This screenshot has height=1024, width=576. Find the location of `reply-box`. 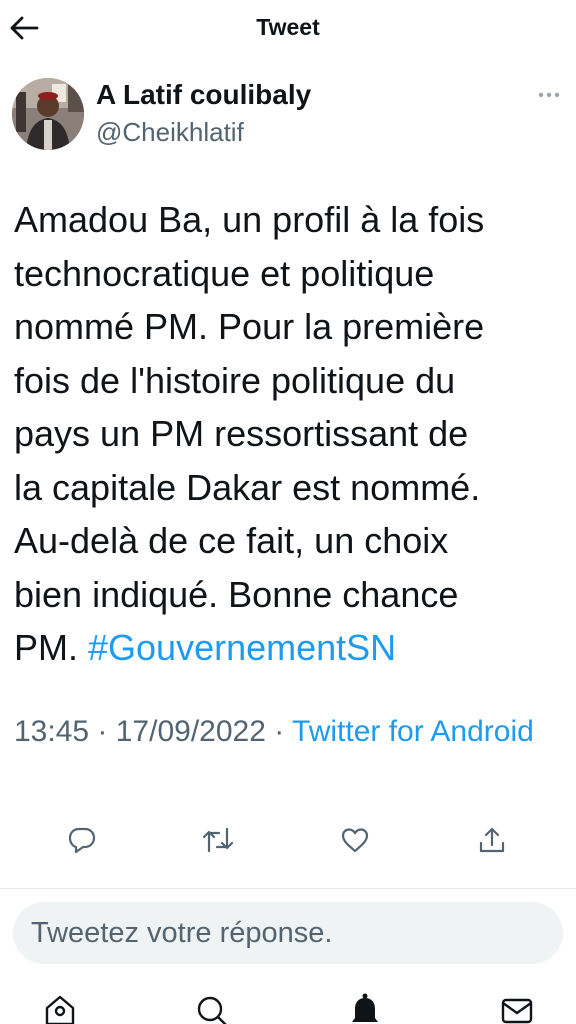

reply-box is located at coordinates (288, 933).